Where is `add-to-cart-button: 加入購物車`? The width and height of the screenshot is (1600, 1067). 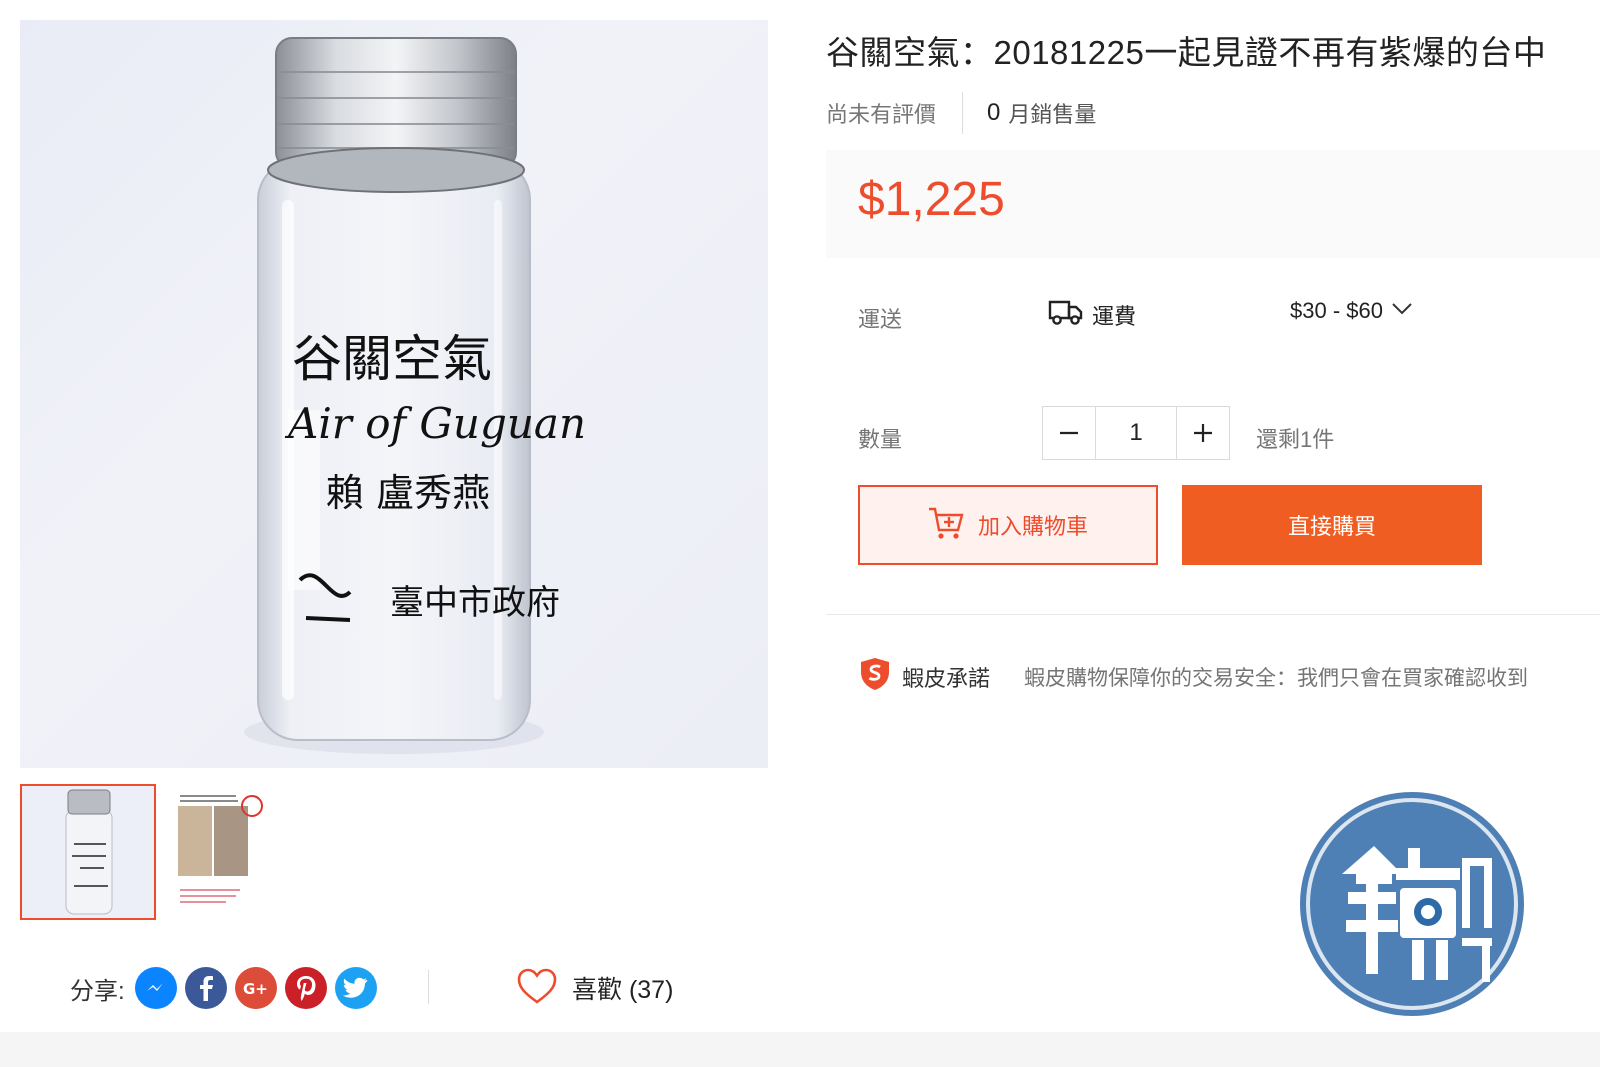 add-to-cart-button: 加入購物車 is located at coordinates (1008, 525).